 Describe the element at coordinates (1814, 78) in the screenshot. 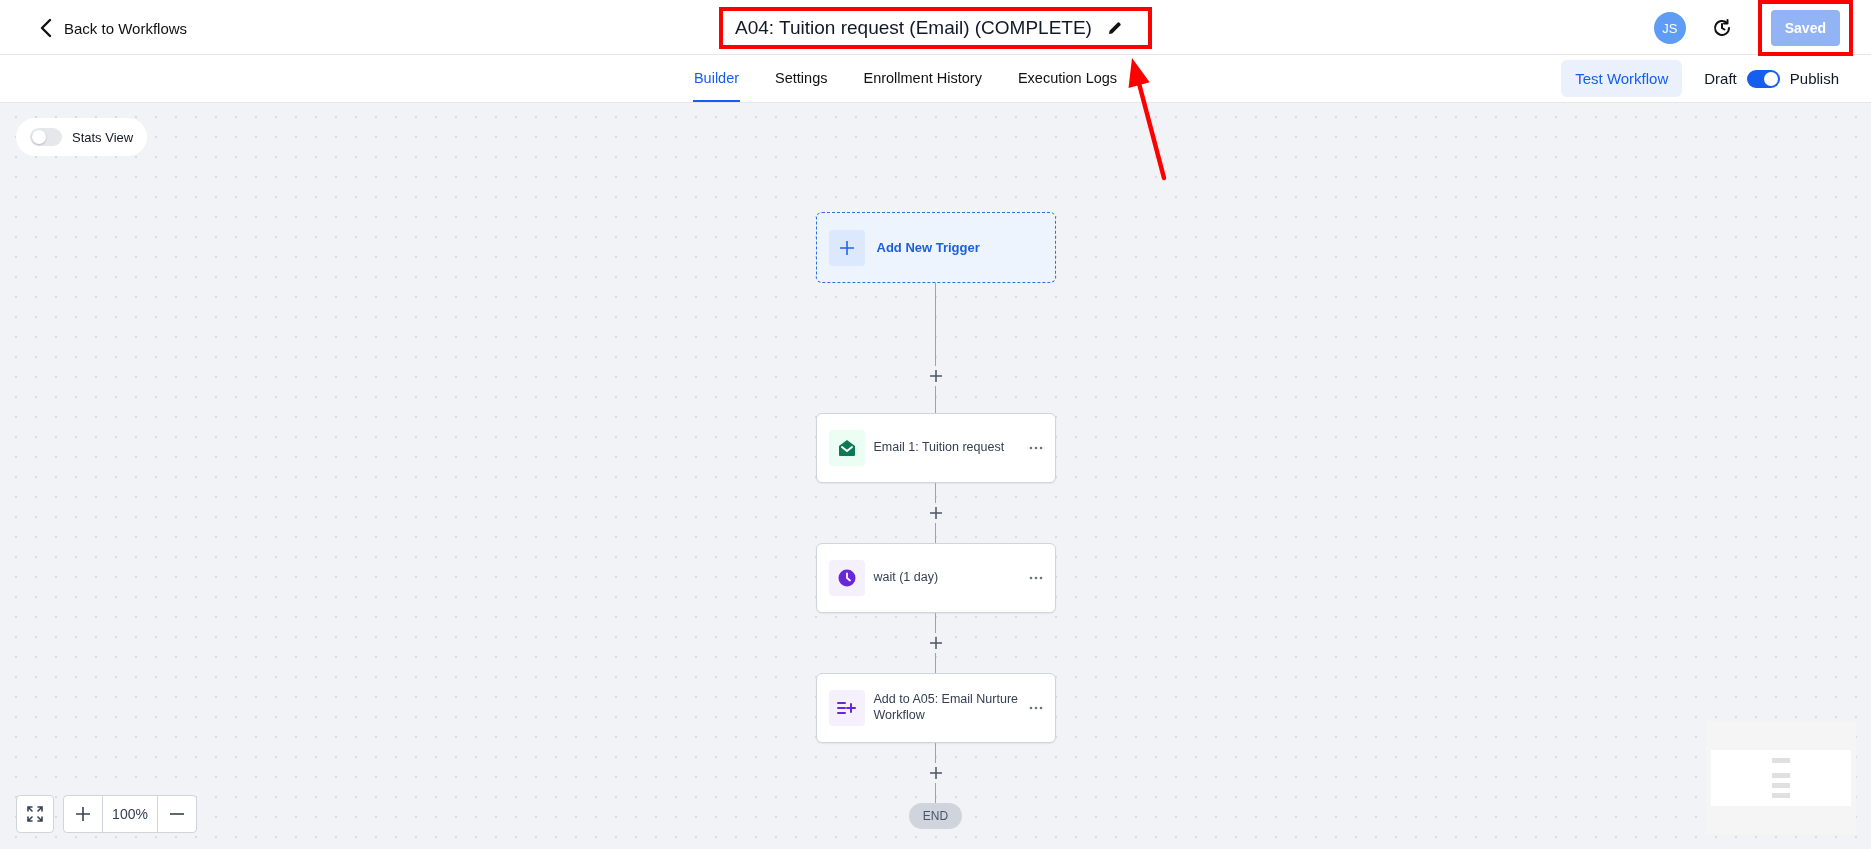

I see `publish-label: Publish` at that location.